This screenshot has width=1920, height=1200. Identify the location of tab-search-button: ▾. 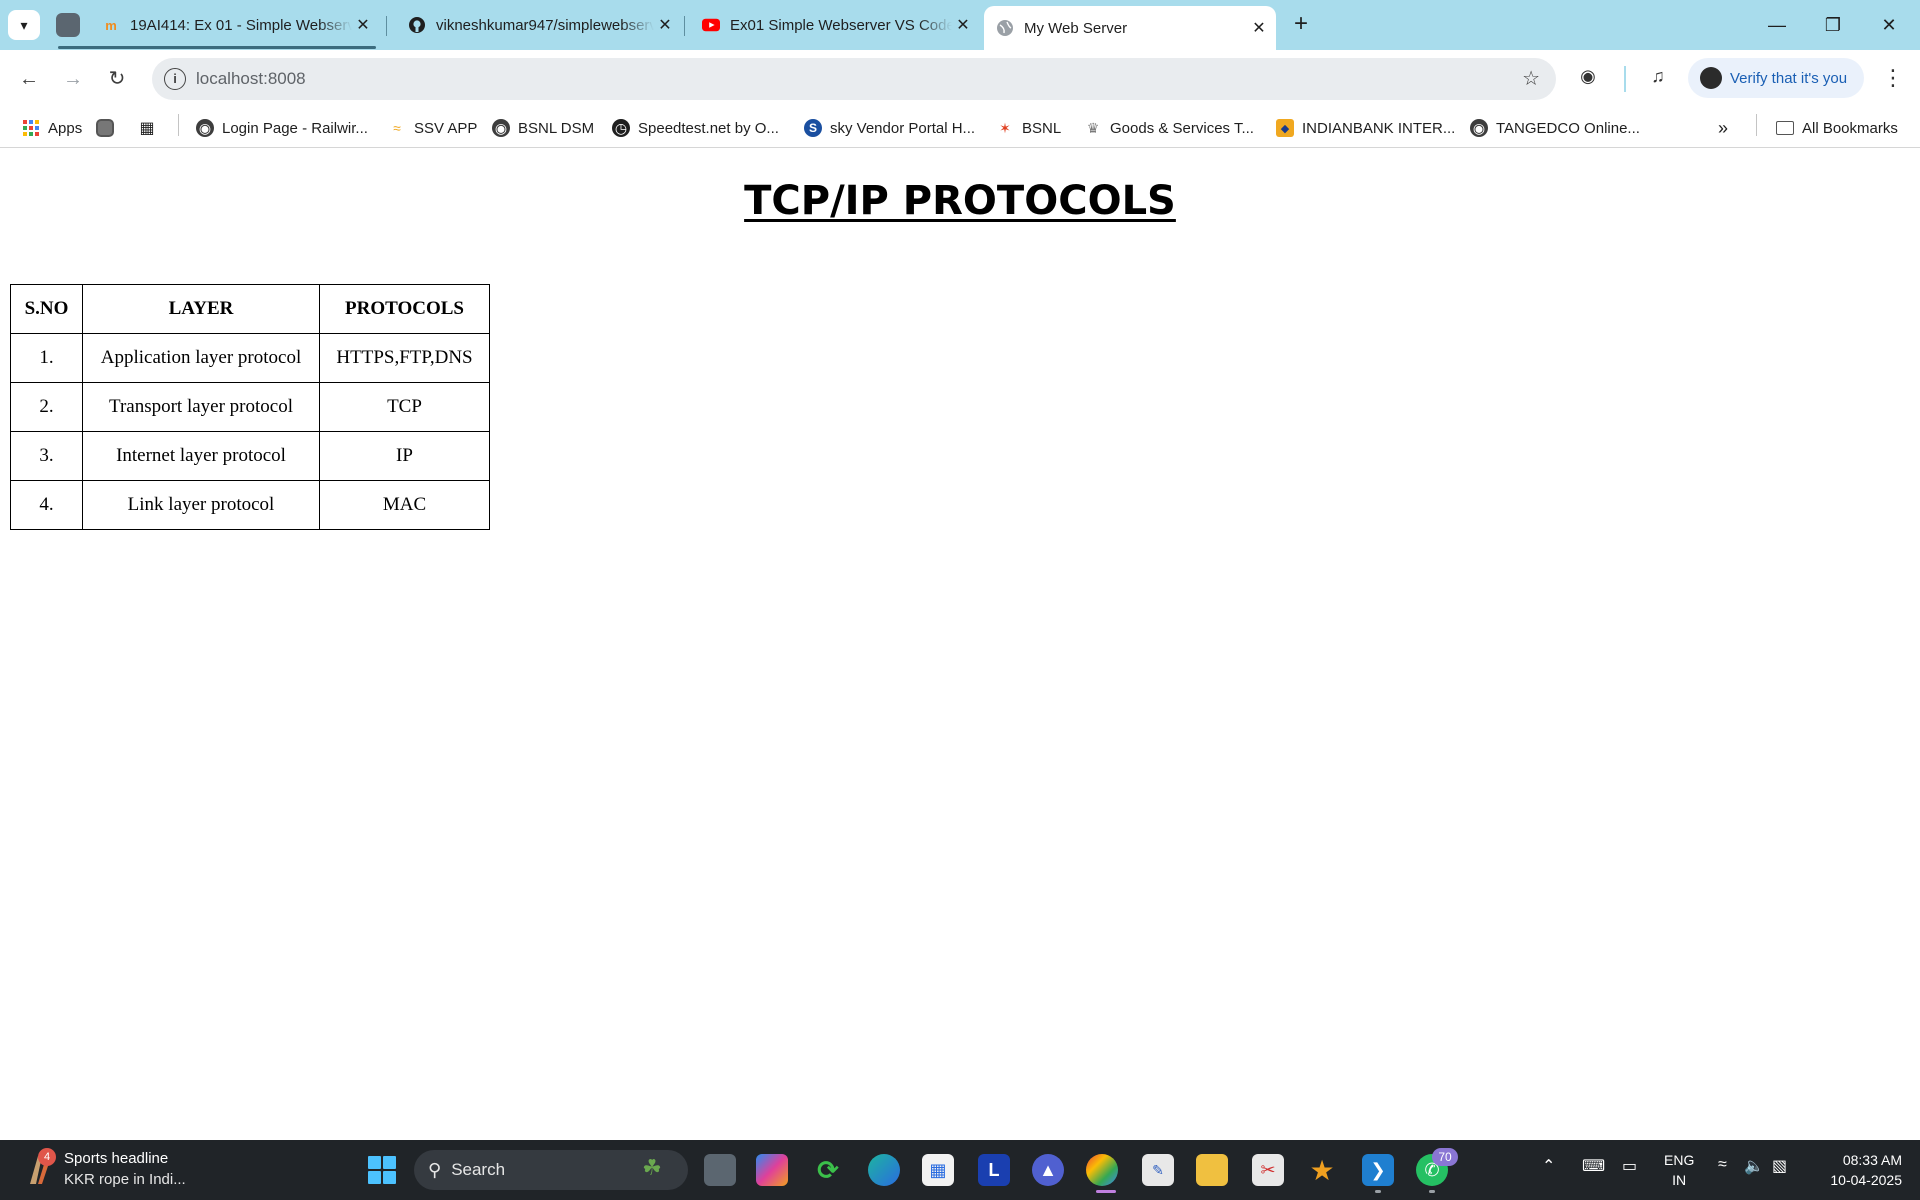
(24, 25).